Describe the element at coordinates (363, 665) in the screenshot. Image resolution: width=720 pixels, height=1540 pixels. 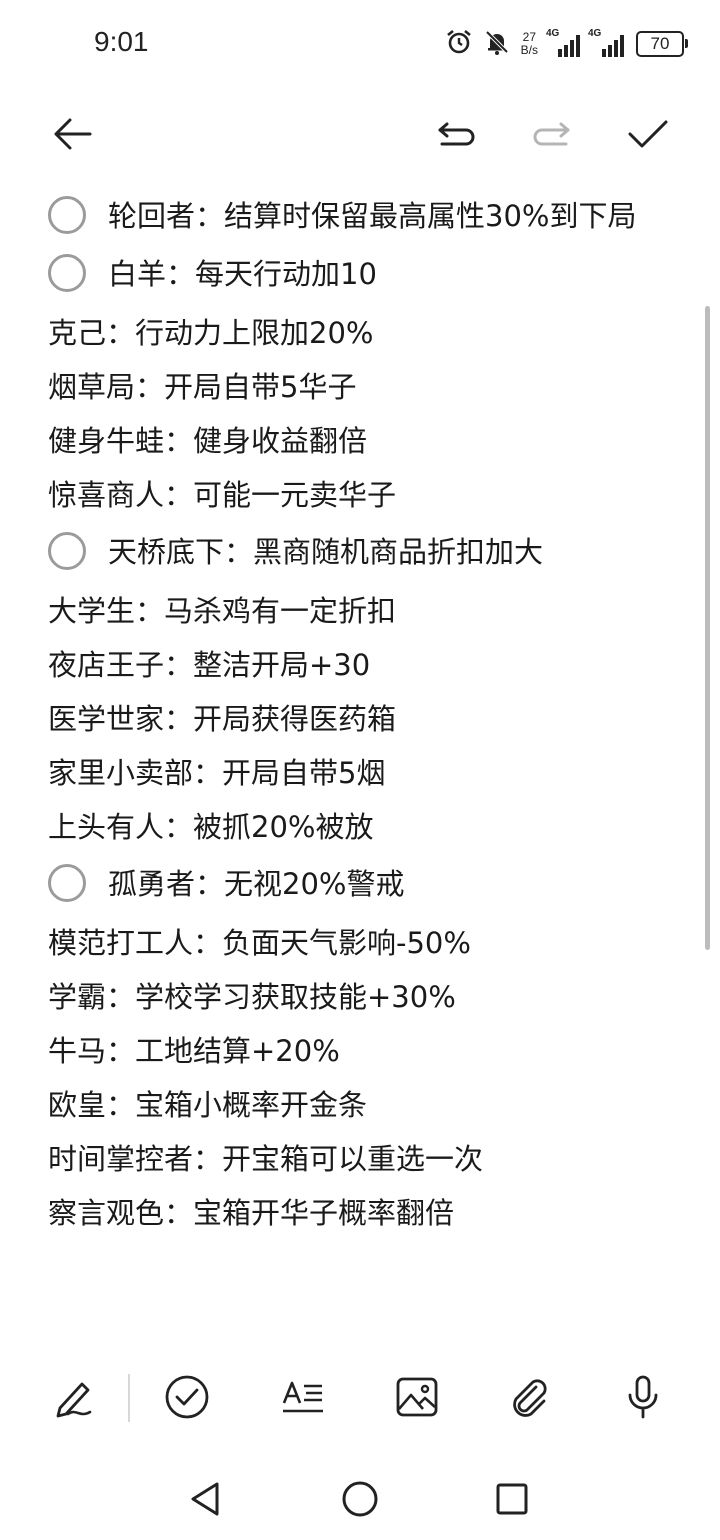
I see `note-line: 夜店王子：整洁开局+30` at that location.